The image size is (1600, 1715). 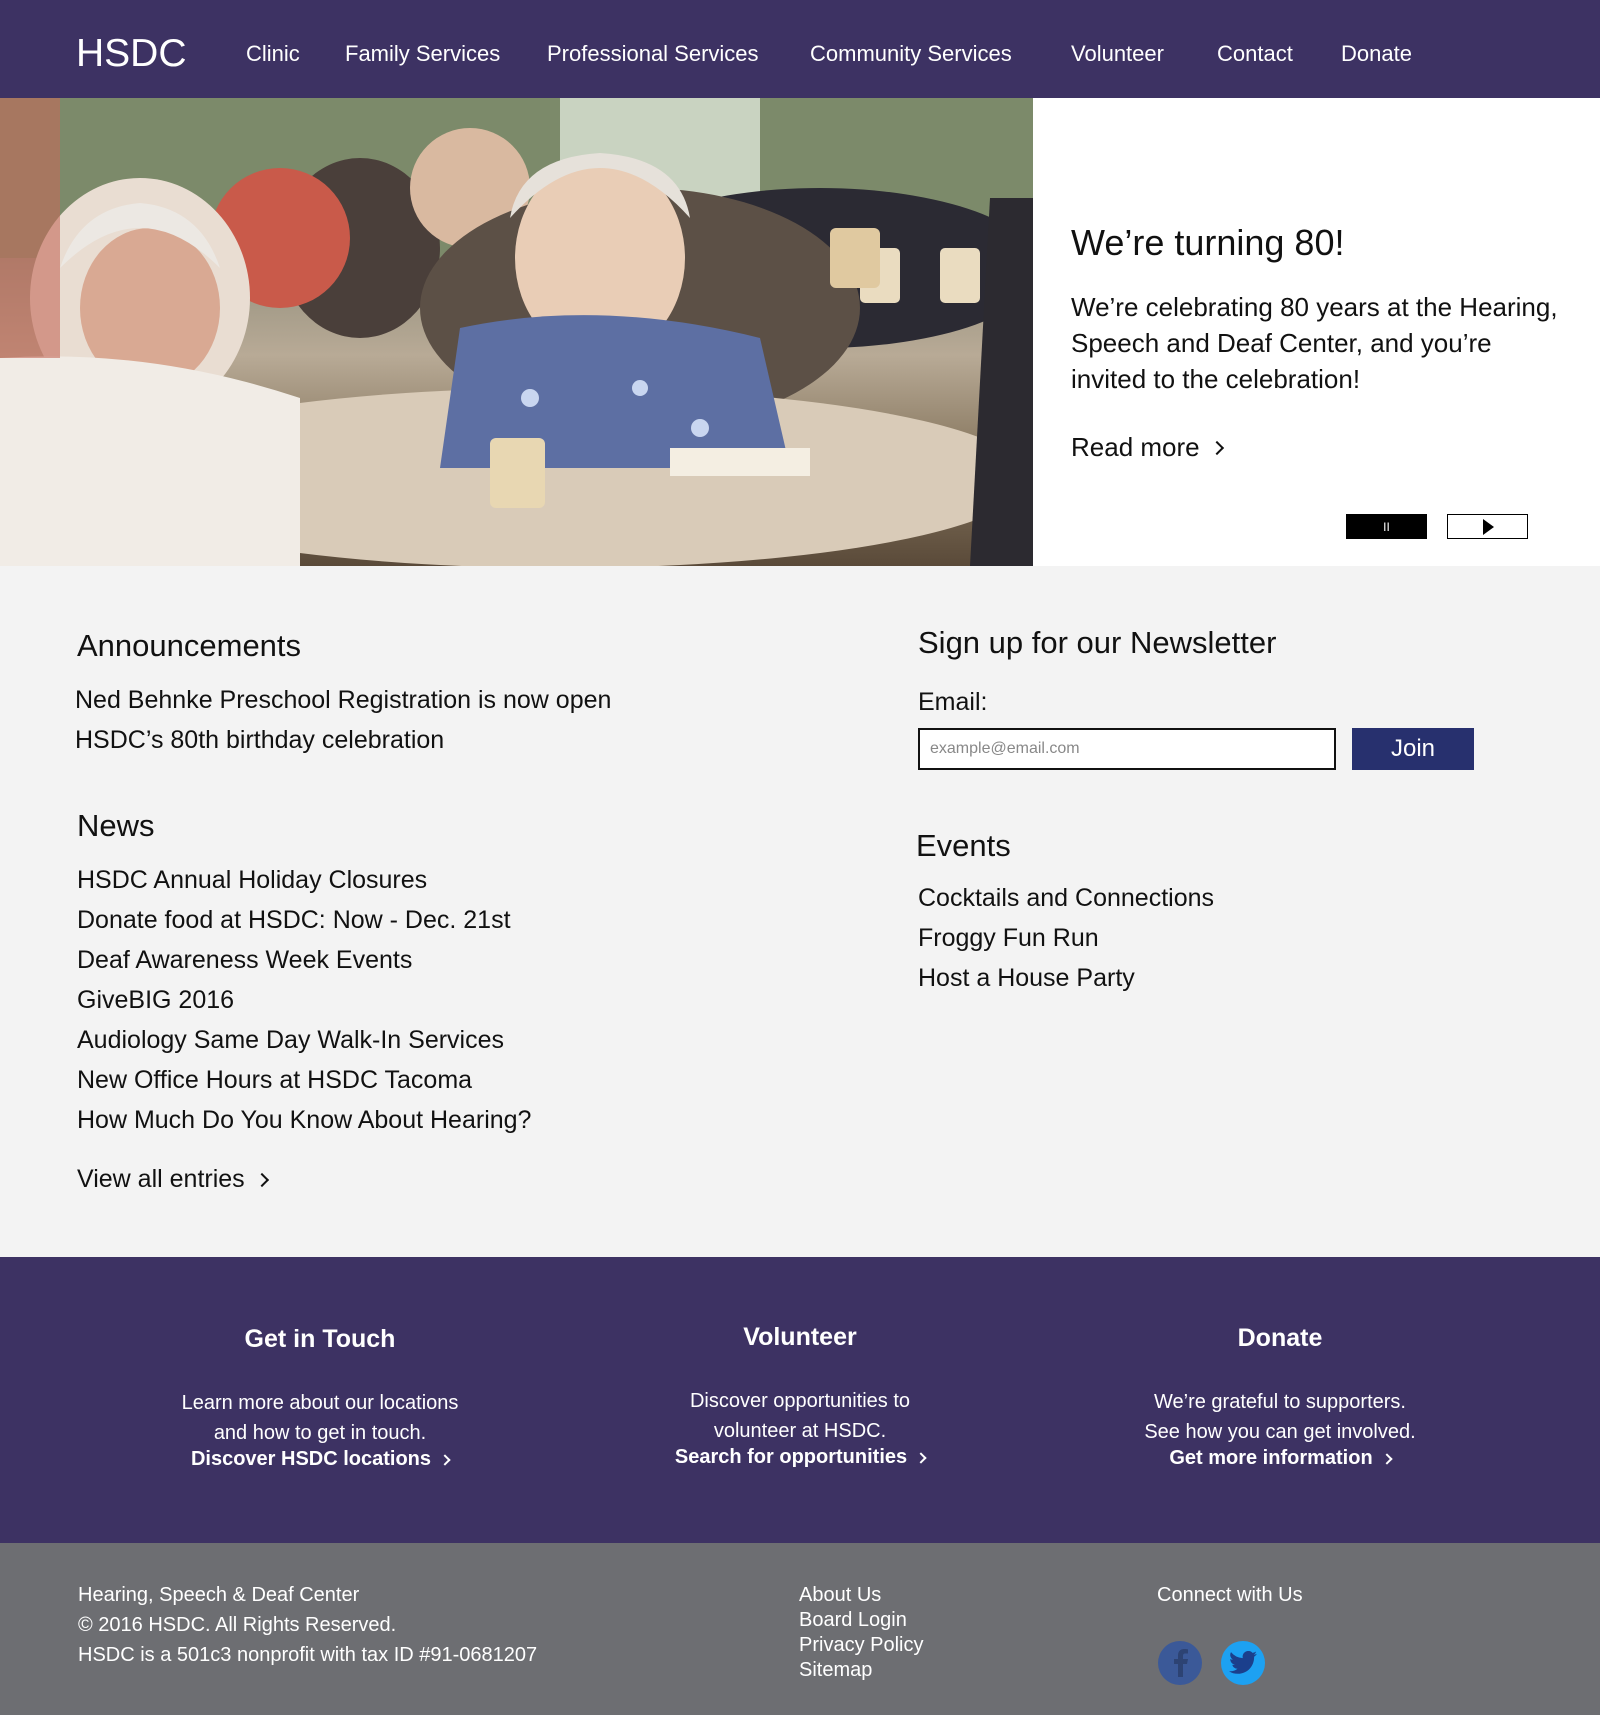 What do you see at coordinates (155, 1000) in the screenshot?
I see `news-item: GiveBIG 2016` at bounding box center [155, 1000].